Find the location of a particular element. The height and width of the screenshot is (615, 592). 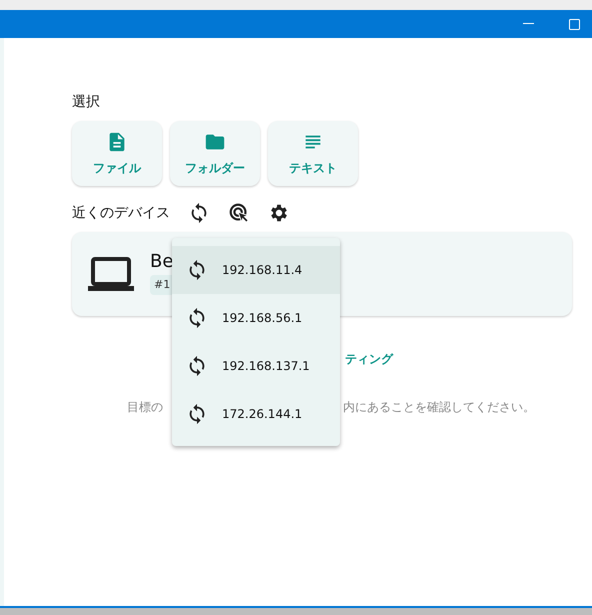

cursor-target-icon is located at coordinates (239, 213).